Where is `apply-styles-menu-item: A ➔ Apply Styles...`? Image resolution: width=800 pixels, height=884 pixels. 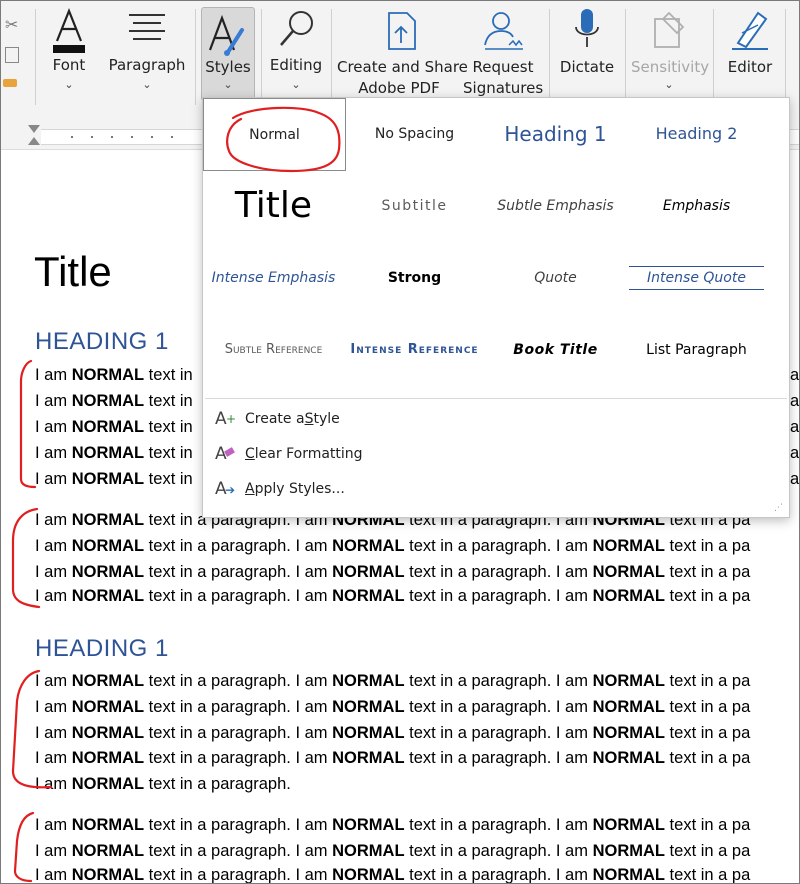
apply-styles-menu-item: A ➔ Apply Styles... is located at coordinates (280, 489).